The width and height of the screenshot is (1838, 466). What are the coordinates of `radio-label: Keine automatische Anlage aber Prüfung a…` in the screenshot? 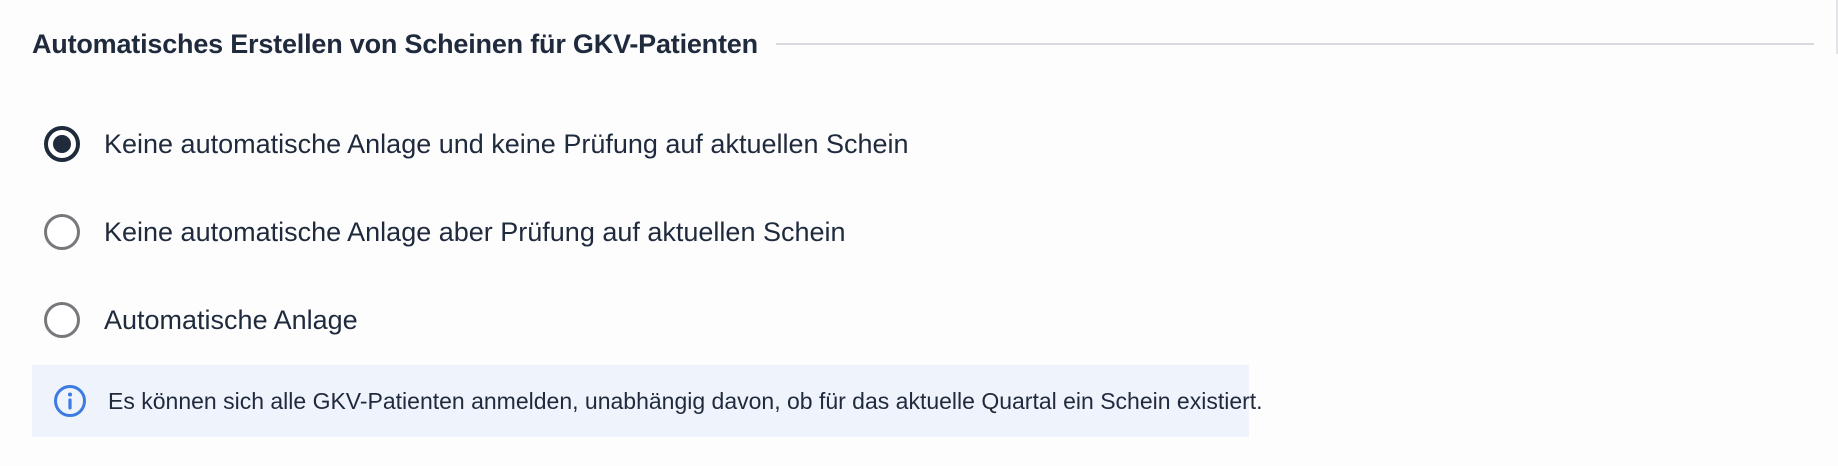 It's located at (475, 231).